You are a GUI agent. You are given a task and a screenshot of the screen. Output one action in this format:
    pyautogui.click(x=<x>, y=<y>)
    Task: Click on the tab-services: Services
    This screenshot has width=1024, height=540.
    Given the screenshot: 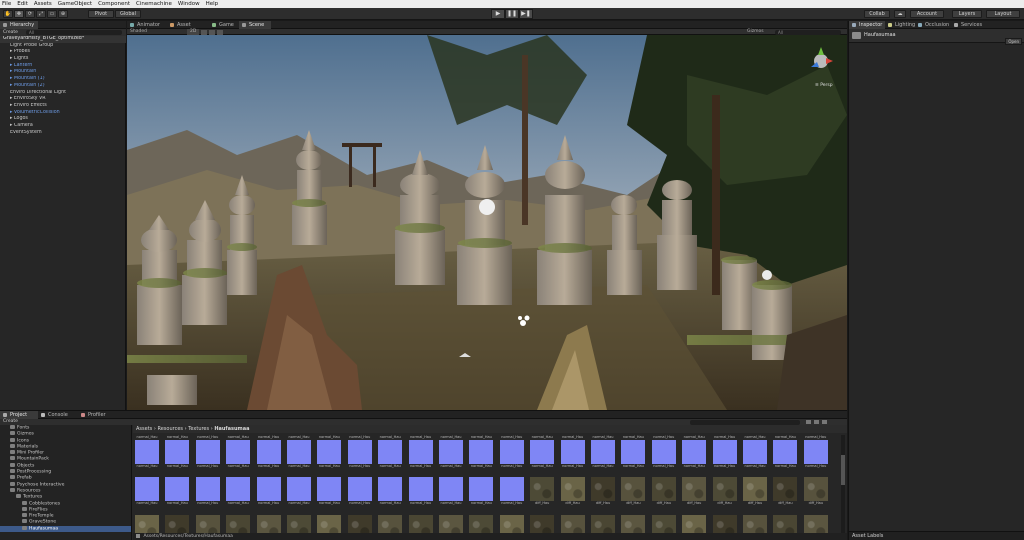 What is the action you would take?
    pyautogui.click(x=971, y=25)
    